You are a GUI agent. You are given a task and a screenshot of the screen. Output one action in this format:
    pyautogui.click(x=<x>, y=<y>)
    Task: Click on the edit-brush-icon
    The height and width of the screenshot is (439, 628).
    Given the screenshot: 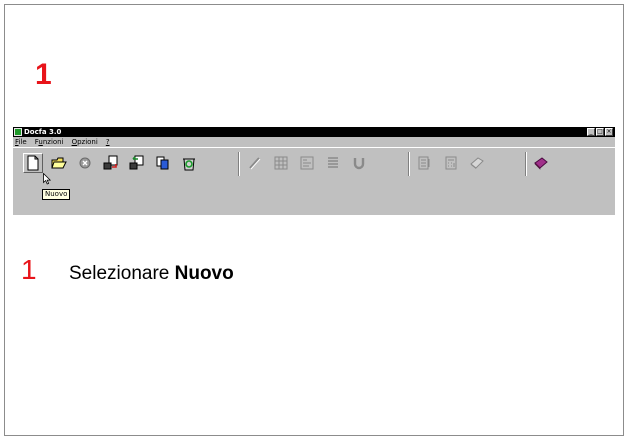 What is the action you would take?
    pyautogui.click(x=255, y=163)
    